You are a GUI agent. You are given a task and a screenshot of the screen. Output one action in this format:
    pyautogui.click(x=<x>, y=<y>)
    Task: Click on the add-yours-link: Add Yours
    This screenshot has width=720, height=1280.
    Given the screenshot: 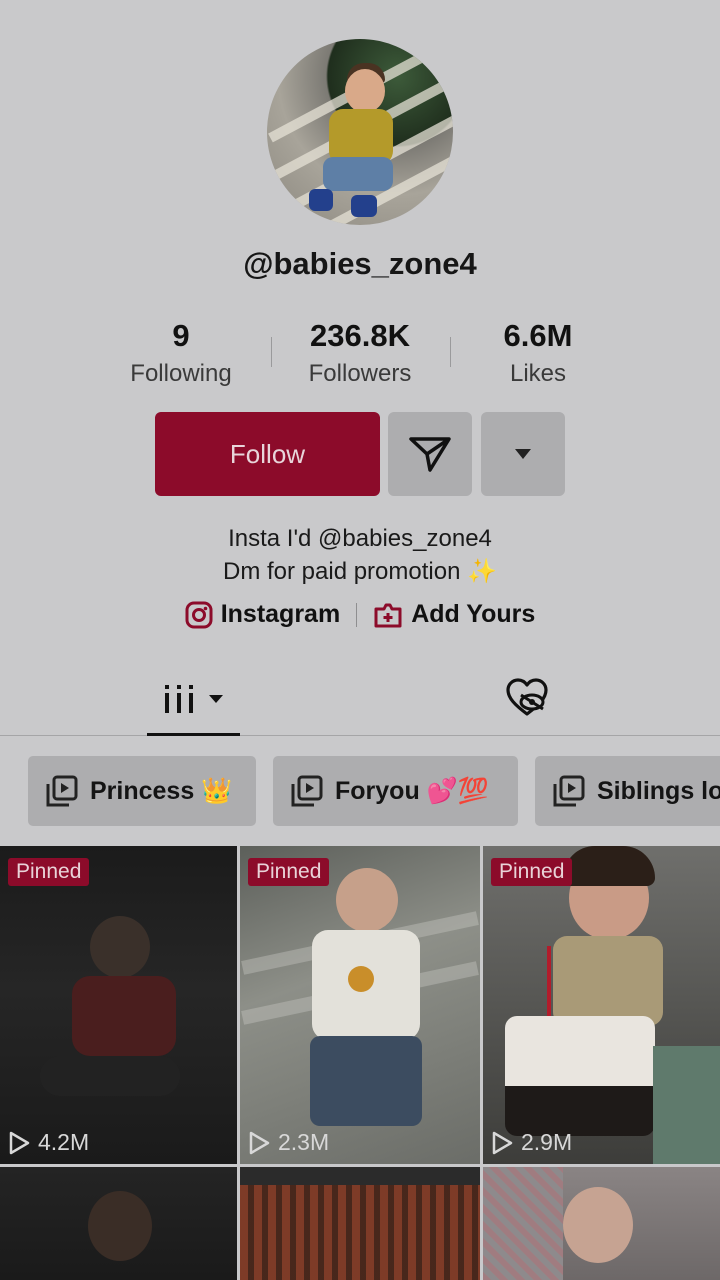 What is the action you would take?
    pyautogui.click(x=454, y=614)
    